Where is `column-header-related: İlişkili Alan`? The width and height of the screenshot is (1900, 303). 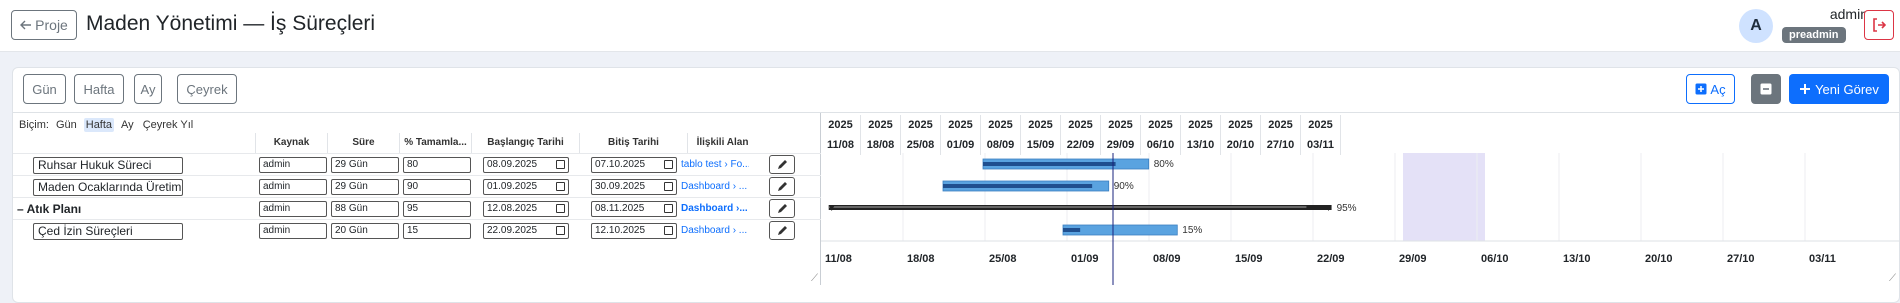 column-header-related: İlişkili Alan is located at coordinates (722, 143).